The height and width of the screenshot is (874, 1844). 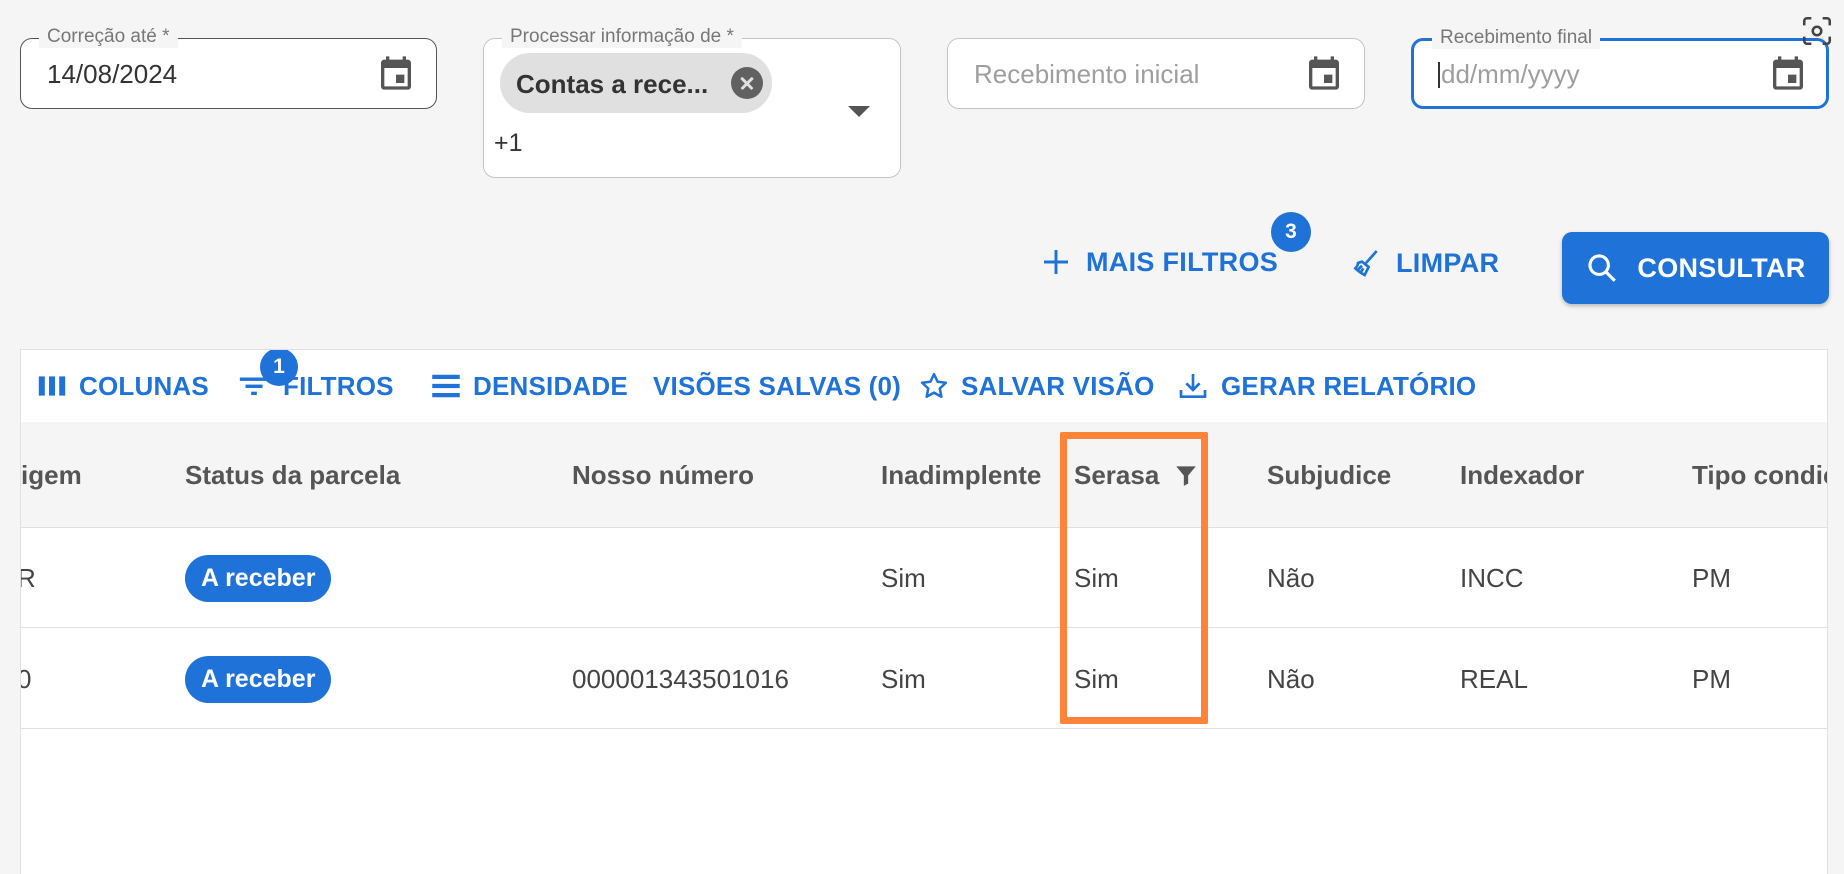 I want to click on column-header-label: igem, so click(x=51, y=474).